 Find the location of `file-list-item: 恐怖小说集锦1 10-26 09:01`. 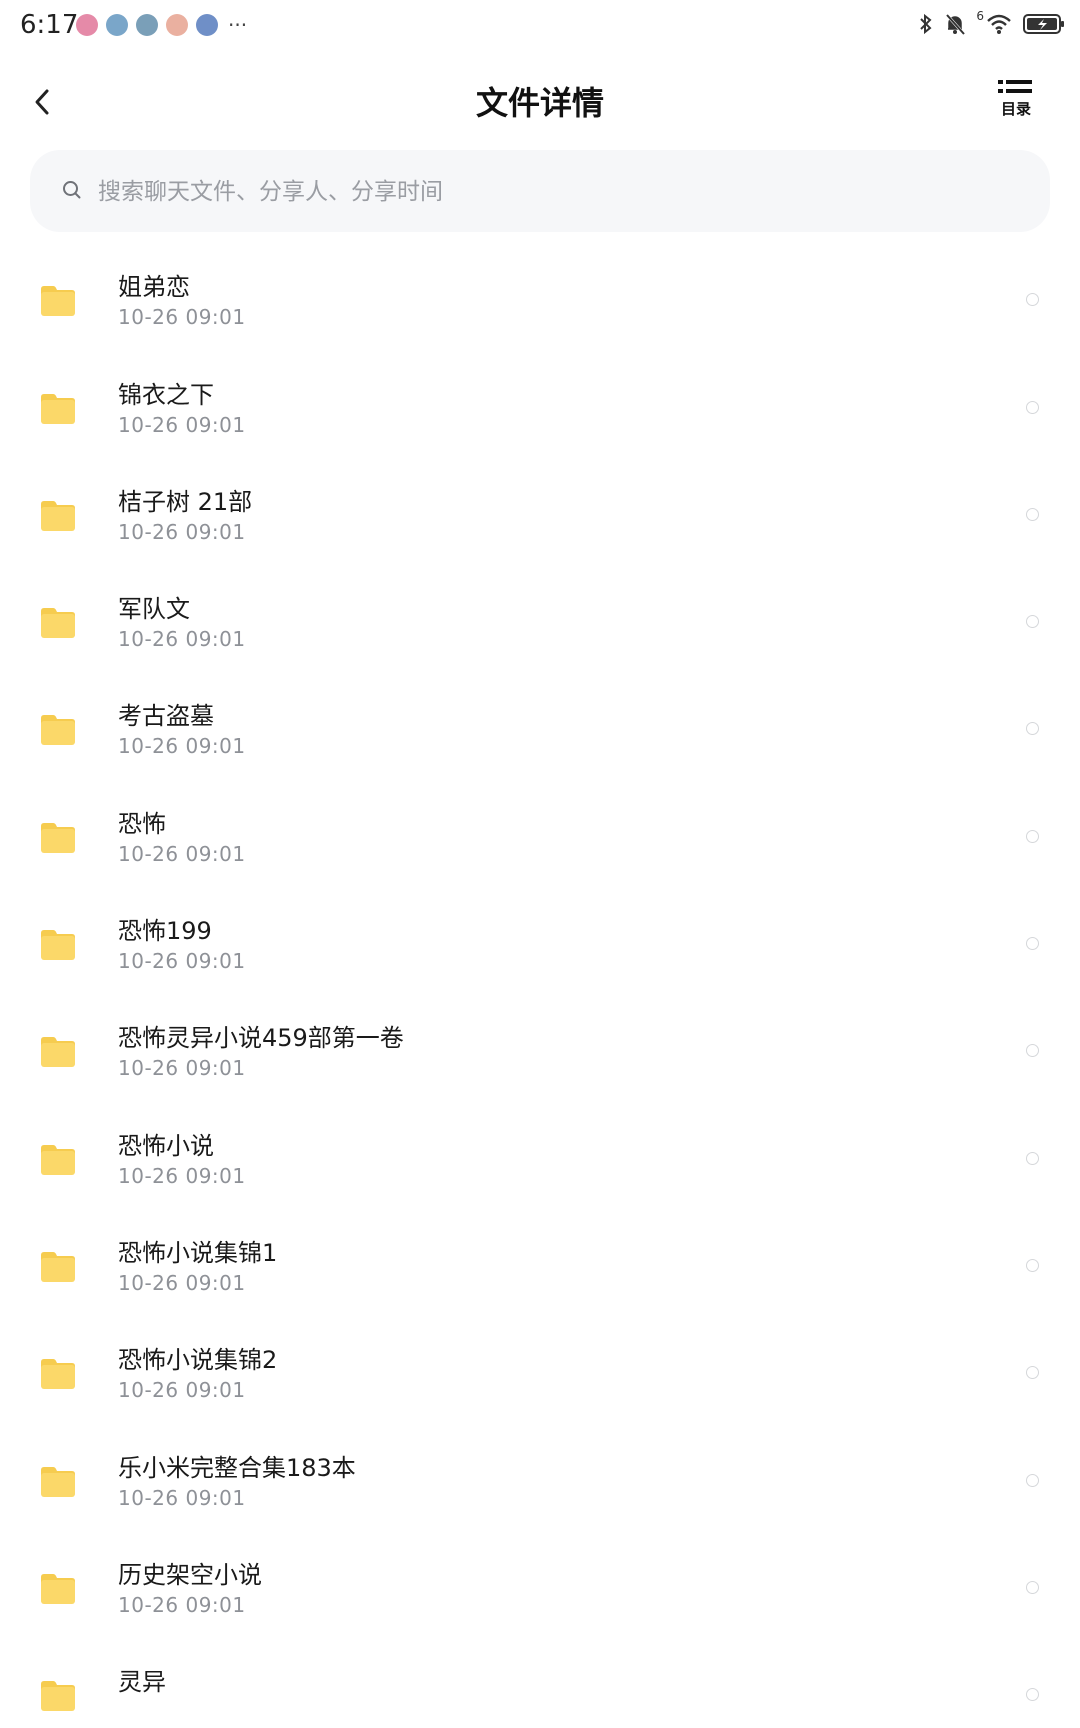

file-list-item: 恐怖小说集锦1 10-26 09:01 is located at coordinates (540, 1266).